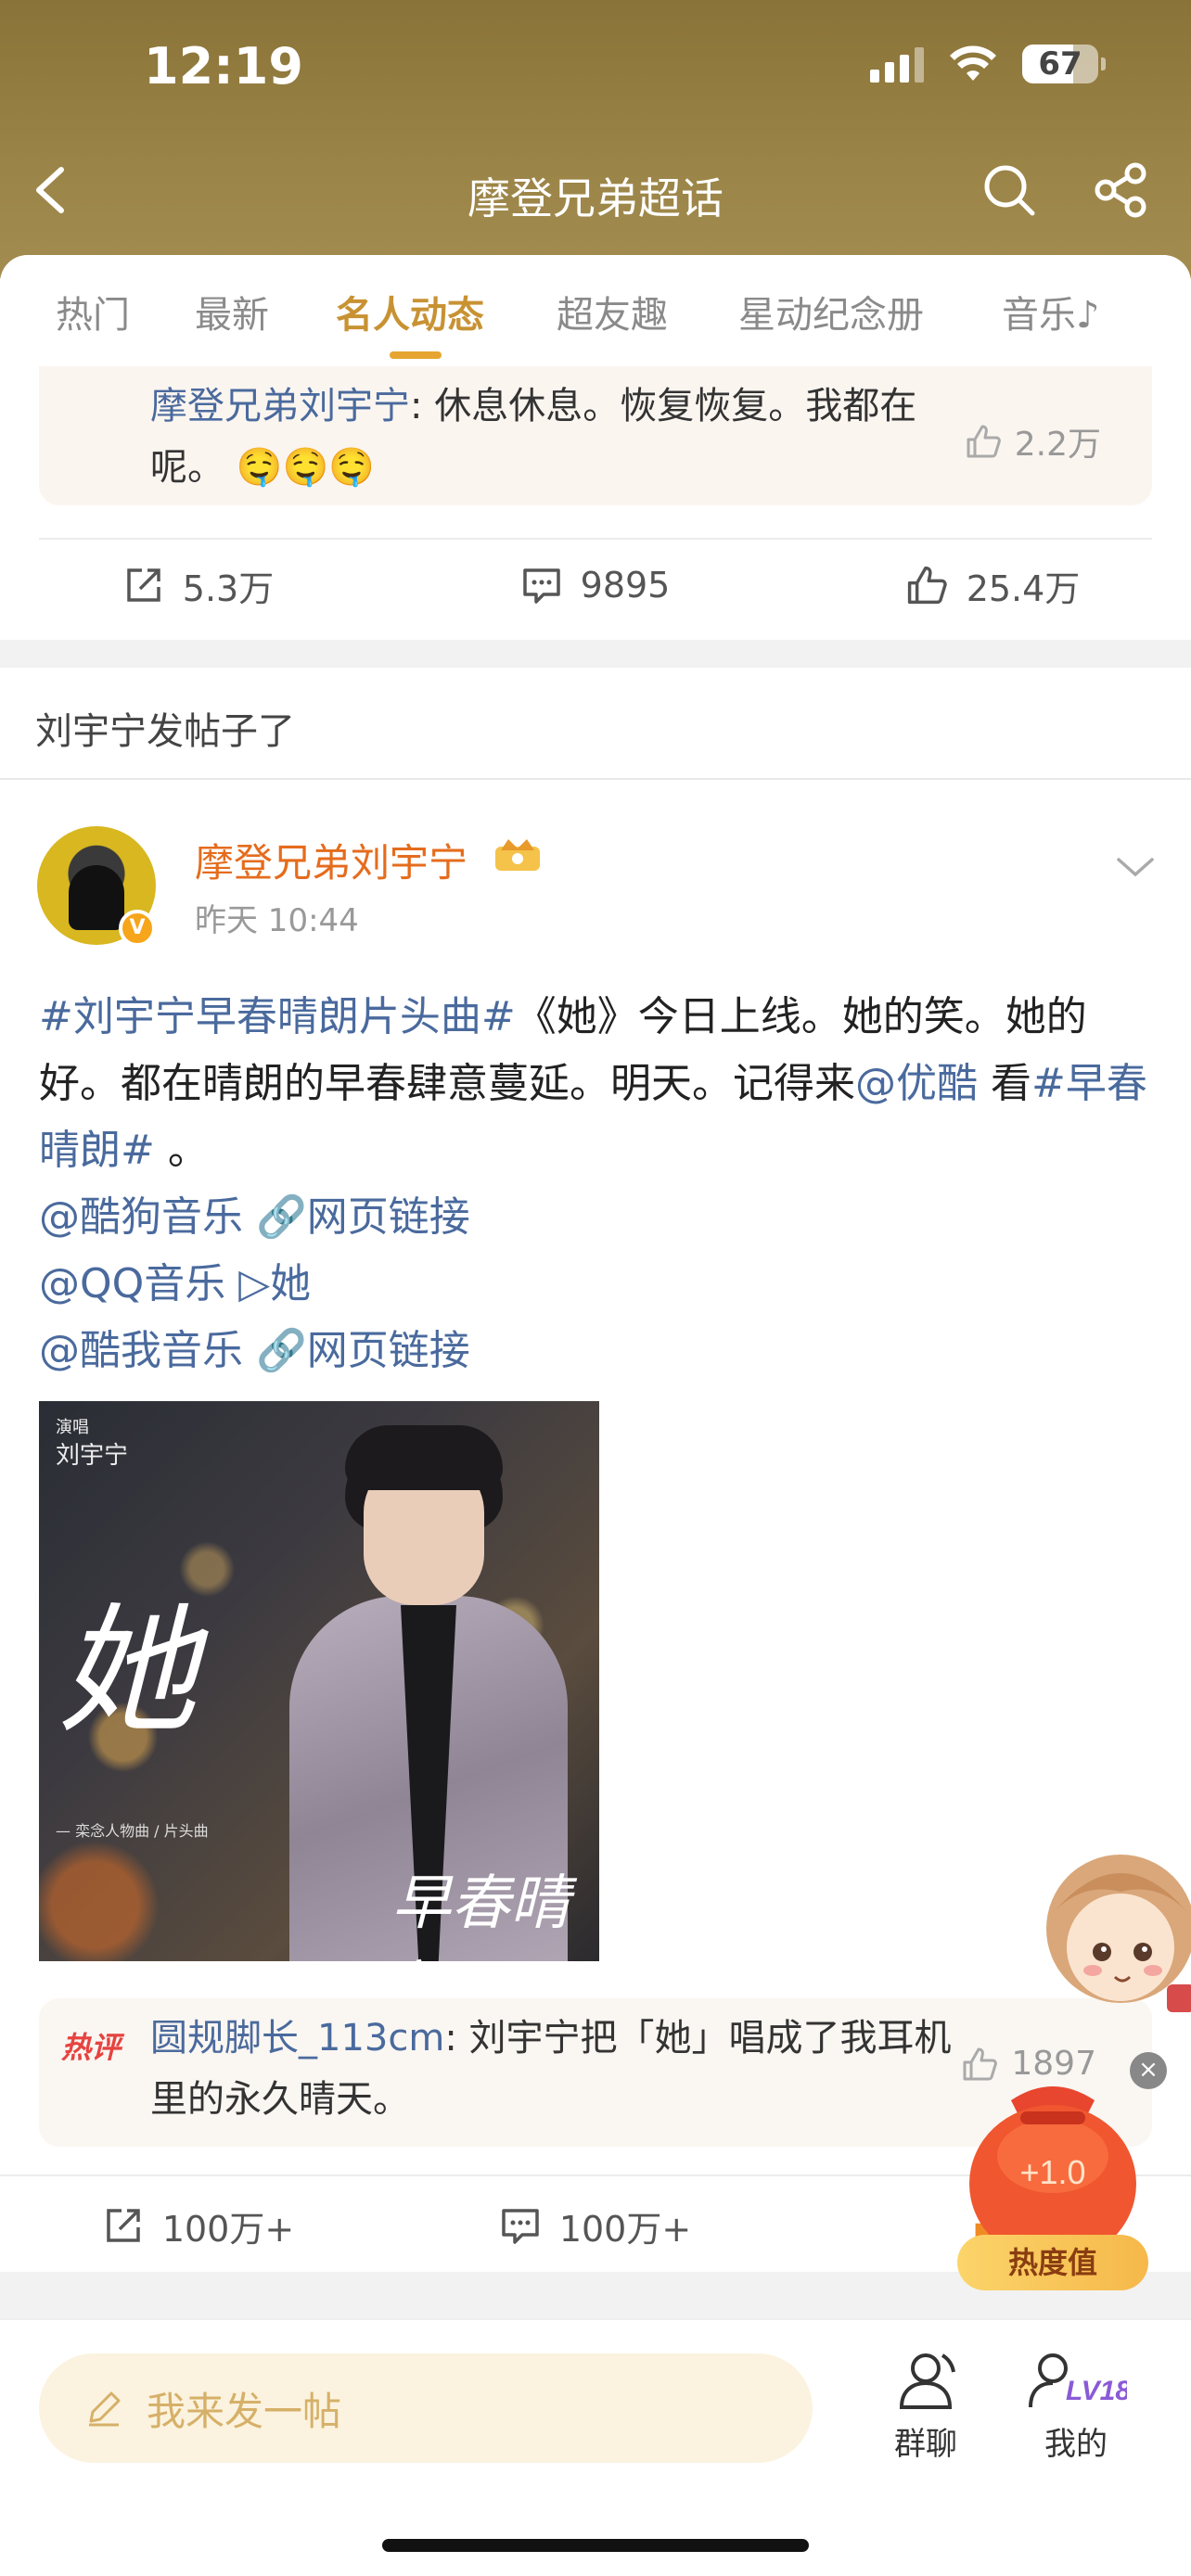 The height and width of the screenshot is (2576, 1191). What do you see at coordinates (612, 311) in the screenshot?
I see `tab-fun: 超友趣` at bounding box center [612, 311].